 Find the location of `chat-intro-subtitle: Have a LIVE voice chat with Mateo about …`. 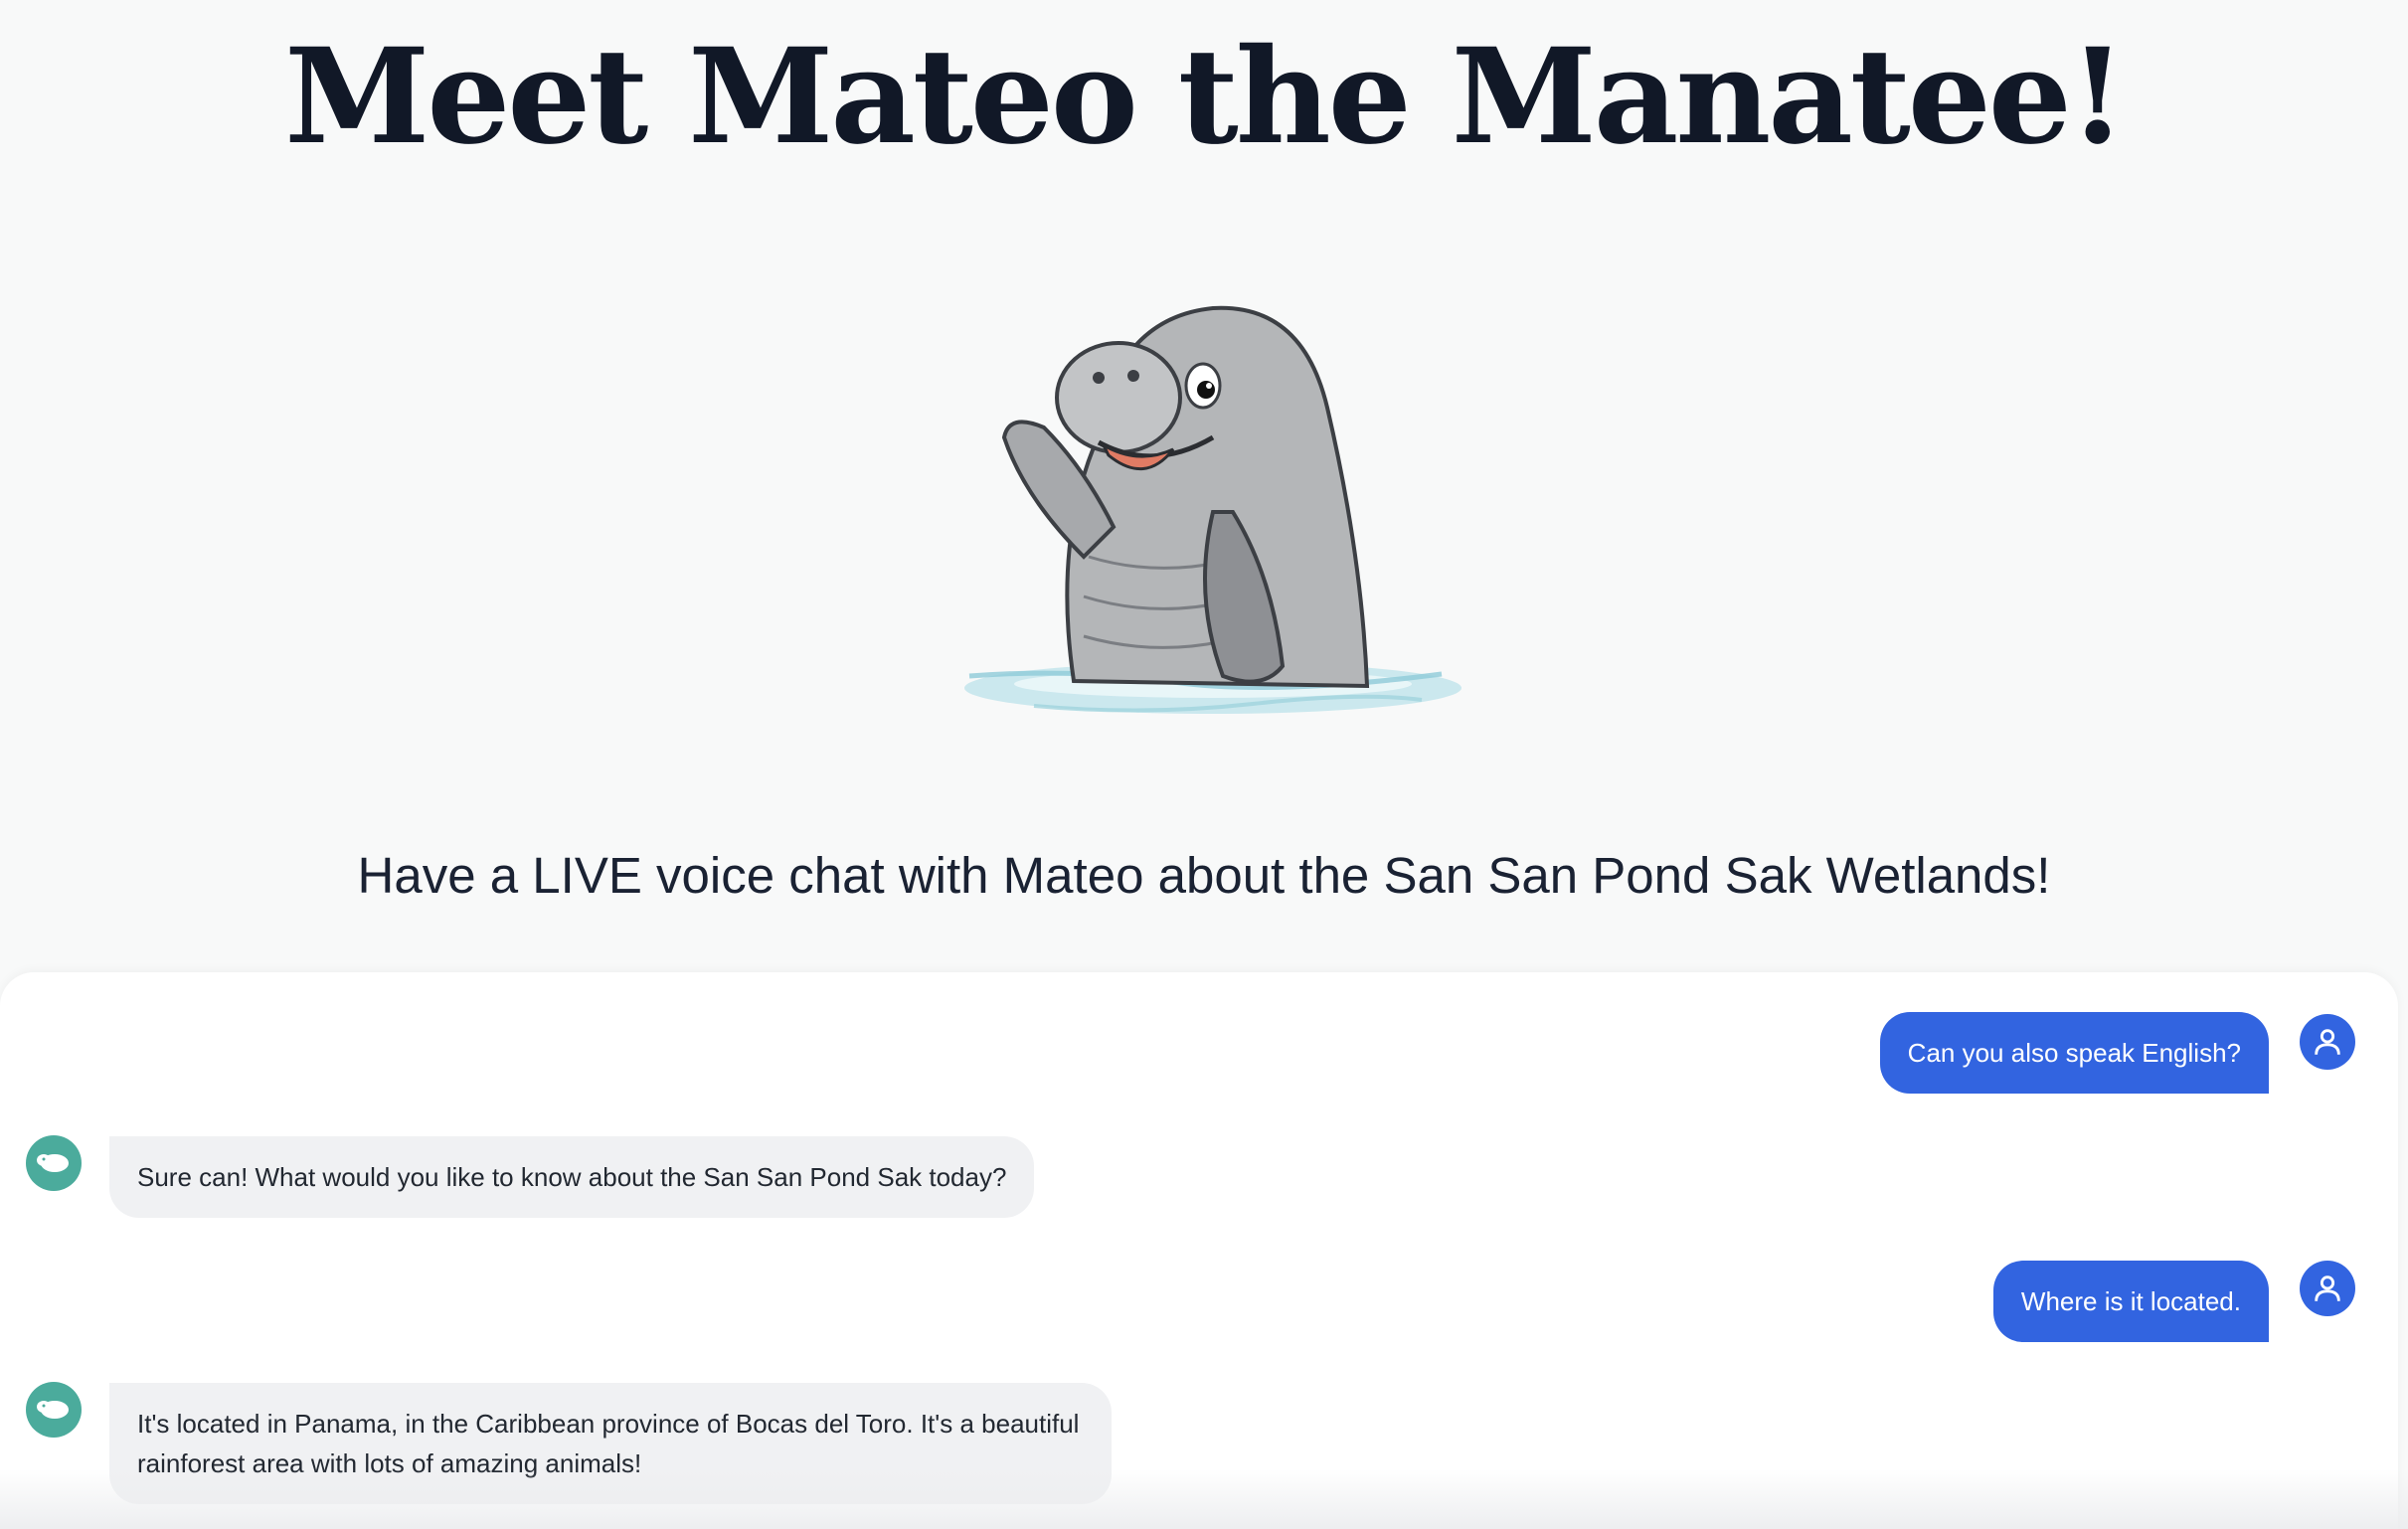

chat-intro-subtitle: Have a LIVE voice chat with Mateo about … is located at coordinates (1204, 876).